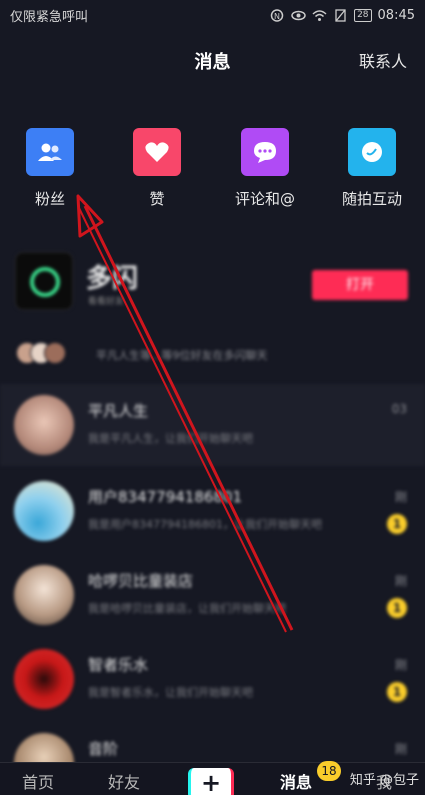 The image size is (425, 795). I want to click on category-row: 粉丝 赞 评论和@ 随拍互动, so click(212, 173).